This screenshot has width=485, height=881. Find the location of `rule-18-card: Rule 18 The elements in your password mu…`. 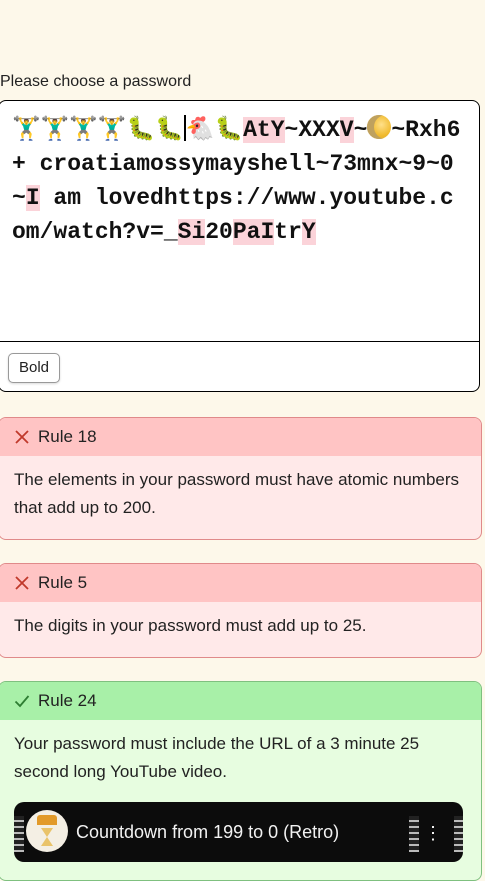

rule-18-card: Rule 18 The elements in your password mu… is located at coordinates (241, 478).